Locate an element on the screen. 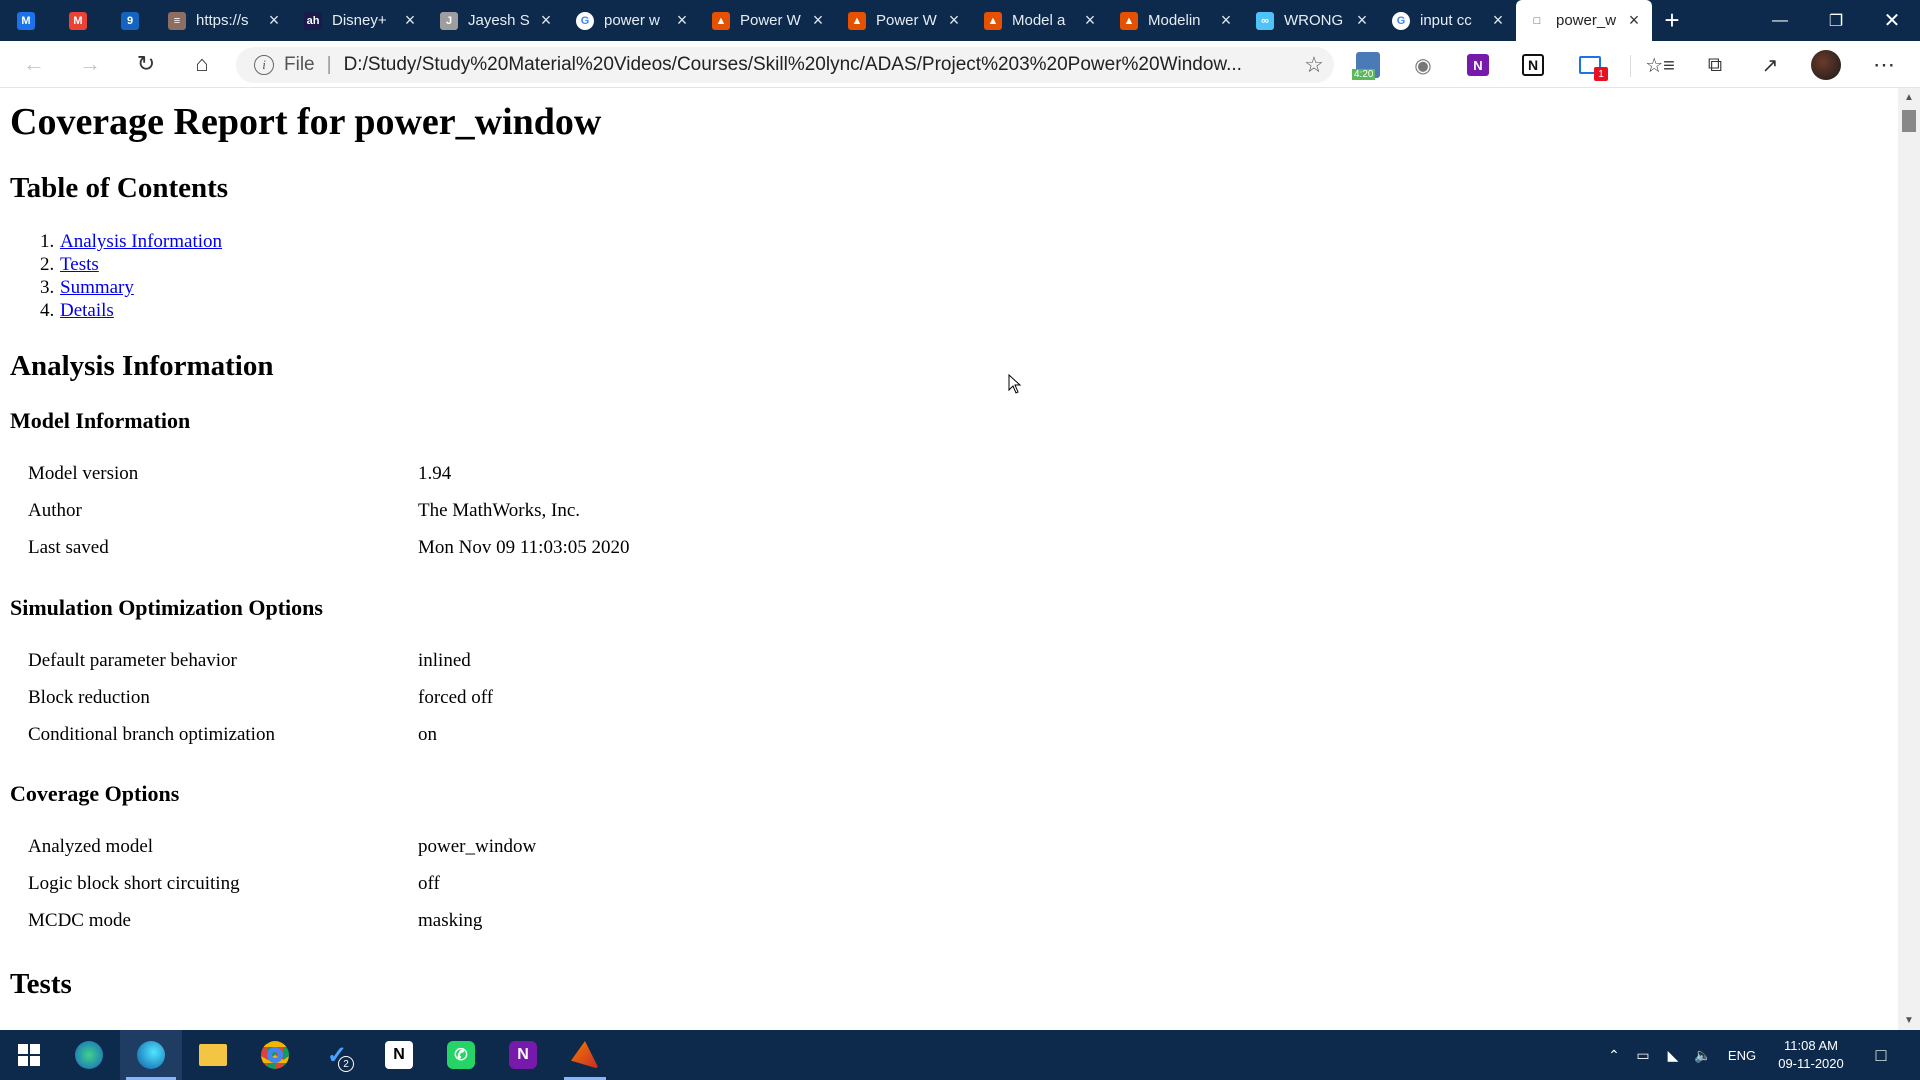 This screenshot has width=1920, height=1080. tab-6: Gpower w × is located at coordinates (632, 20).